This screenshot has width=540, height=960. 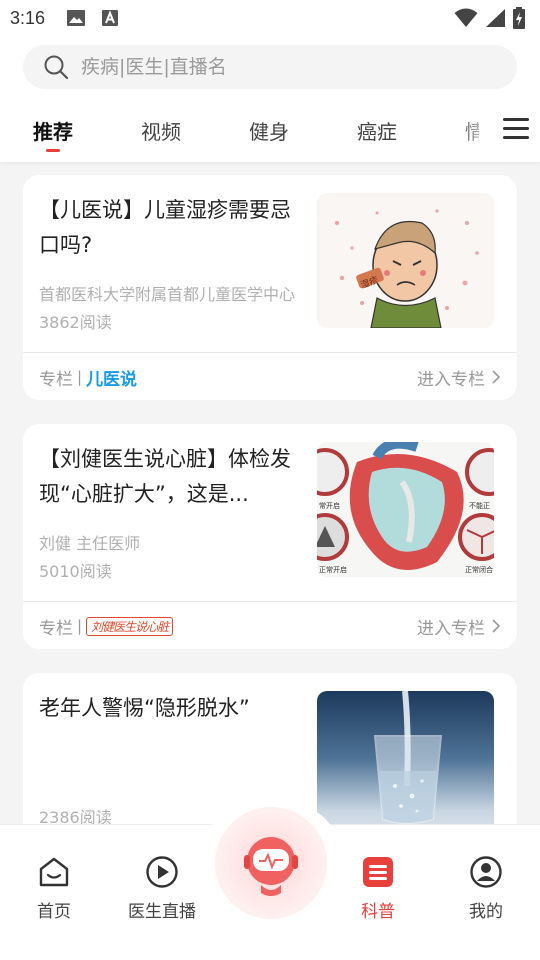 What do you see at coordinates (270, 18) in the screenshot?
I see `status-bar: 3:16` at bounding box center [270, 18].